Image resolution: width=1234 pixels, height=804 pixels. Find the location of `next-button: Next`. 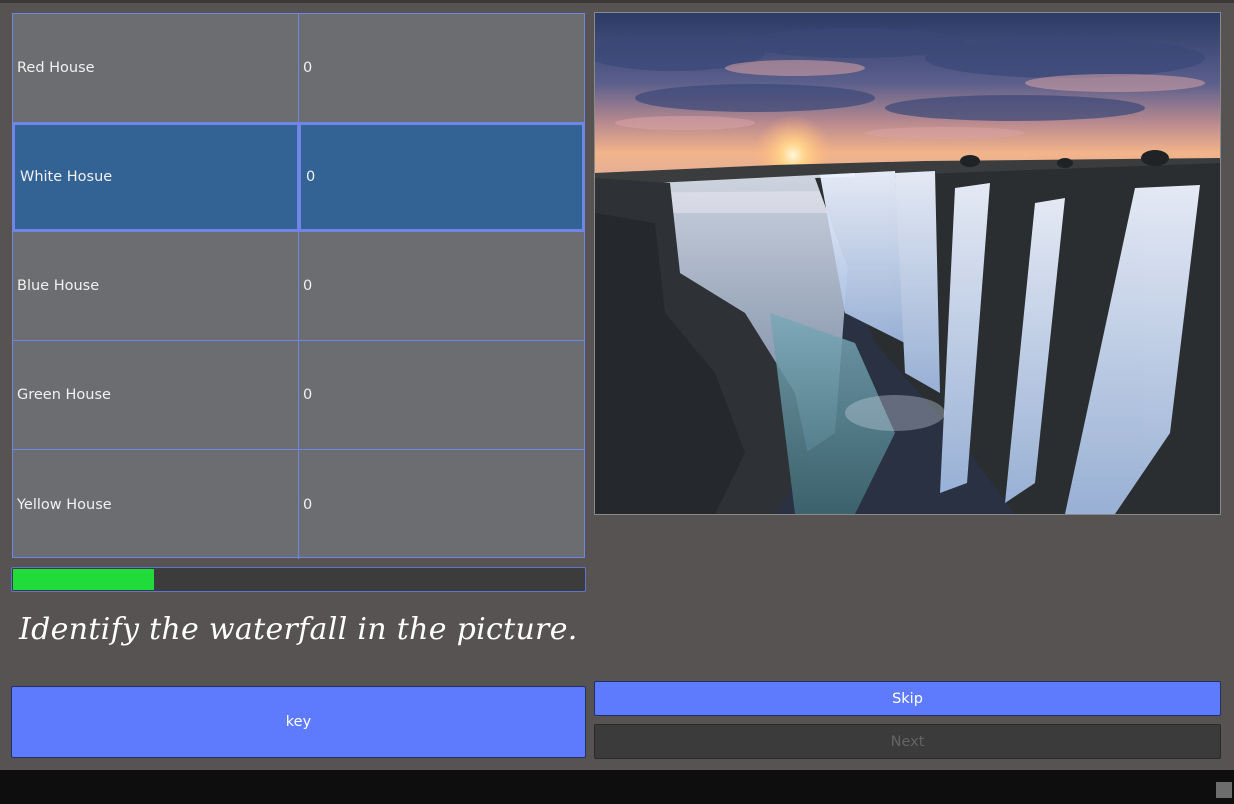

next-button: Next is located at coordinates (907, 741).